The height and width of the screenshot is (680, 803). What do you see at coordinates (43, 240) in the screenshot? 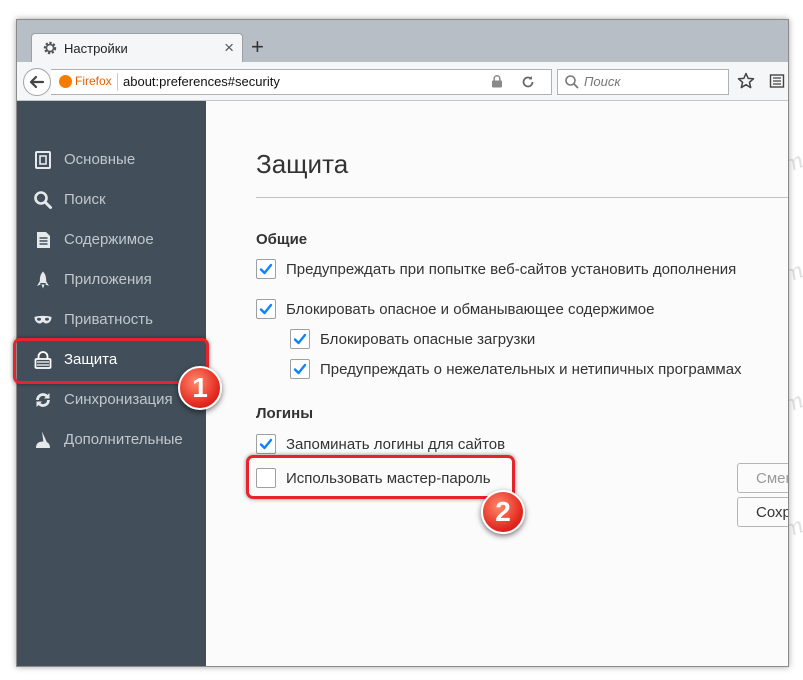
I see `content-icon` at bounding box center [43, 240].